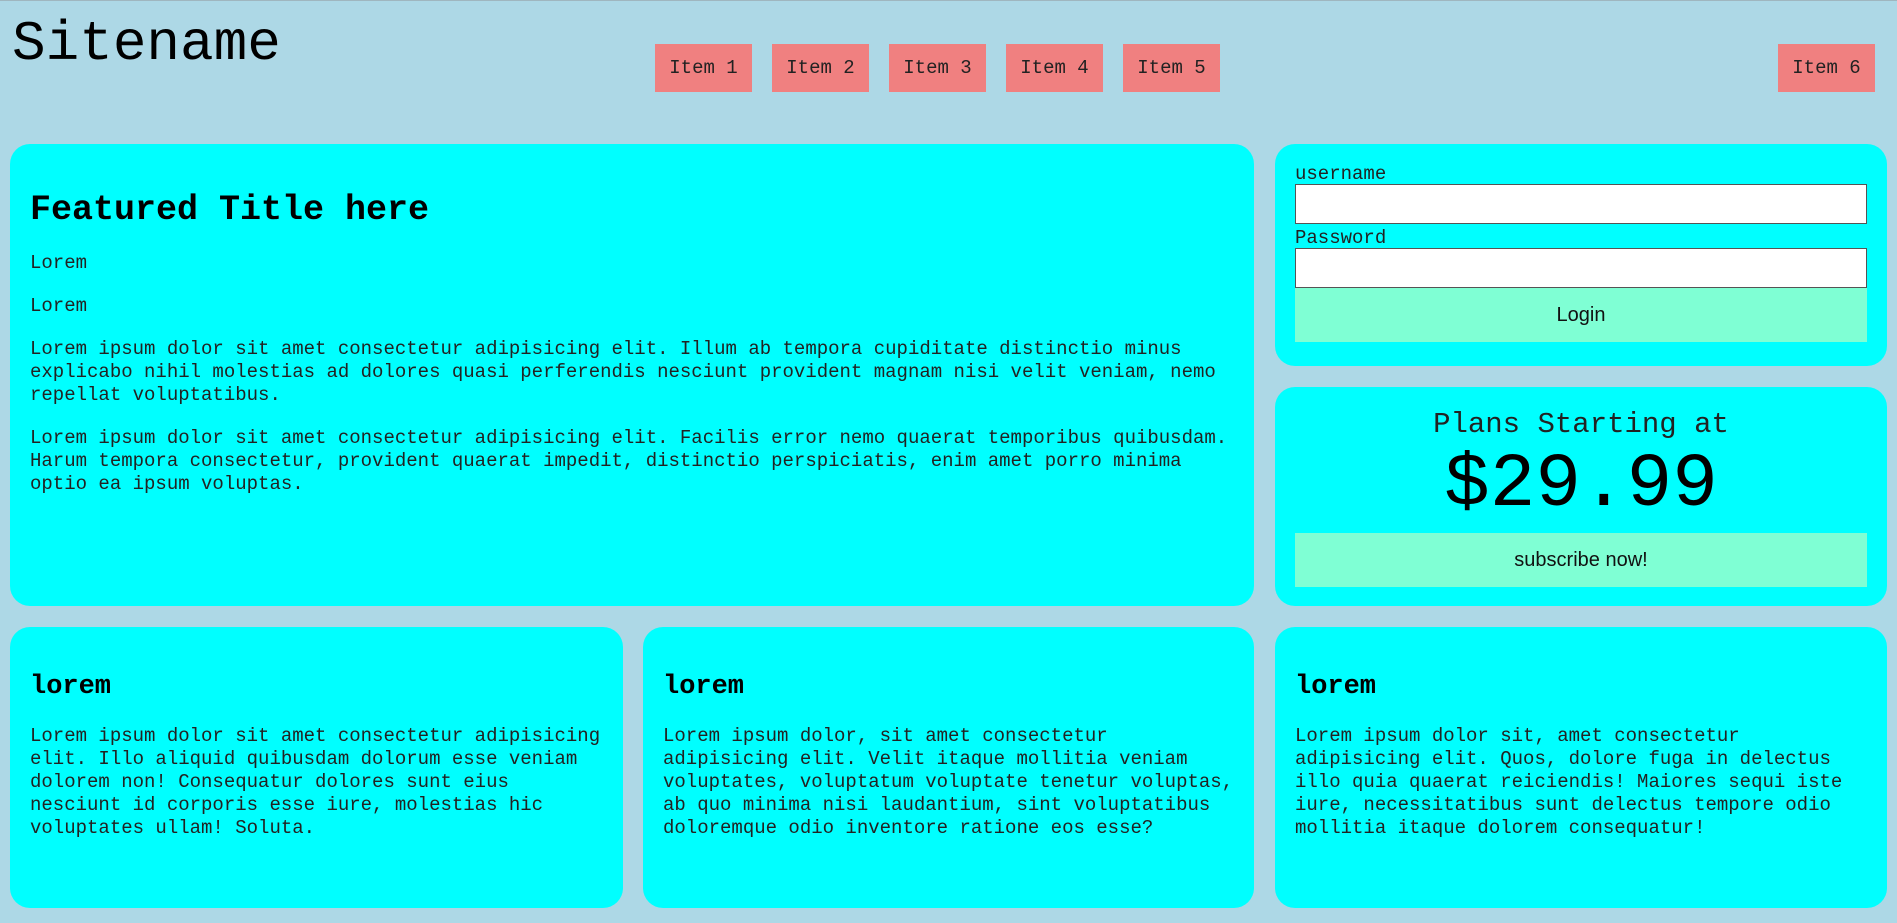 This screenshot has height=923, width=1897. What do you see at coordinates (230, 210) in the screenshot?
I see `featured-title: Featured Title here` at bounding box center [230, 210].